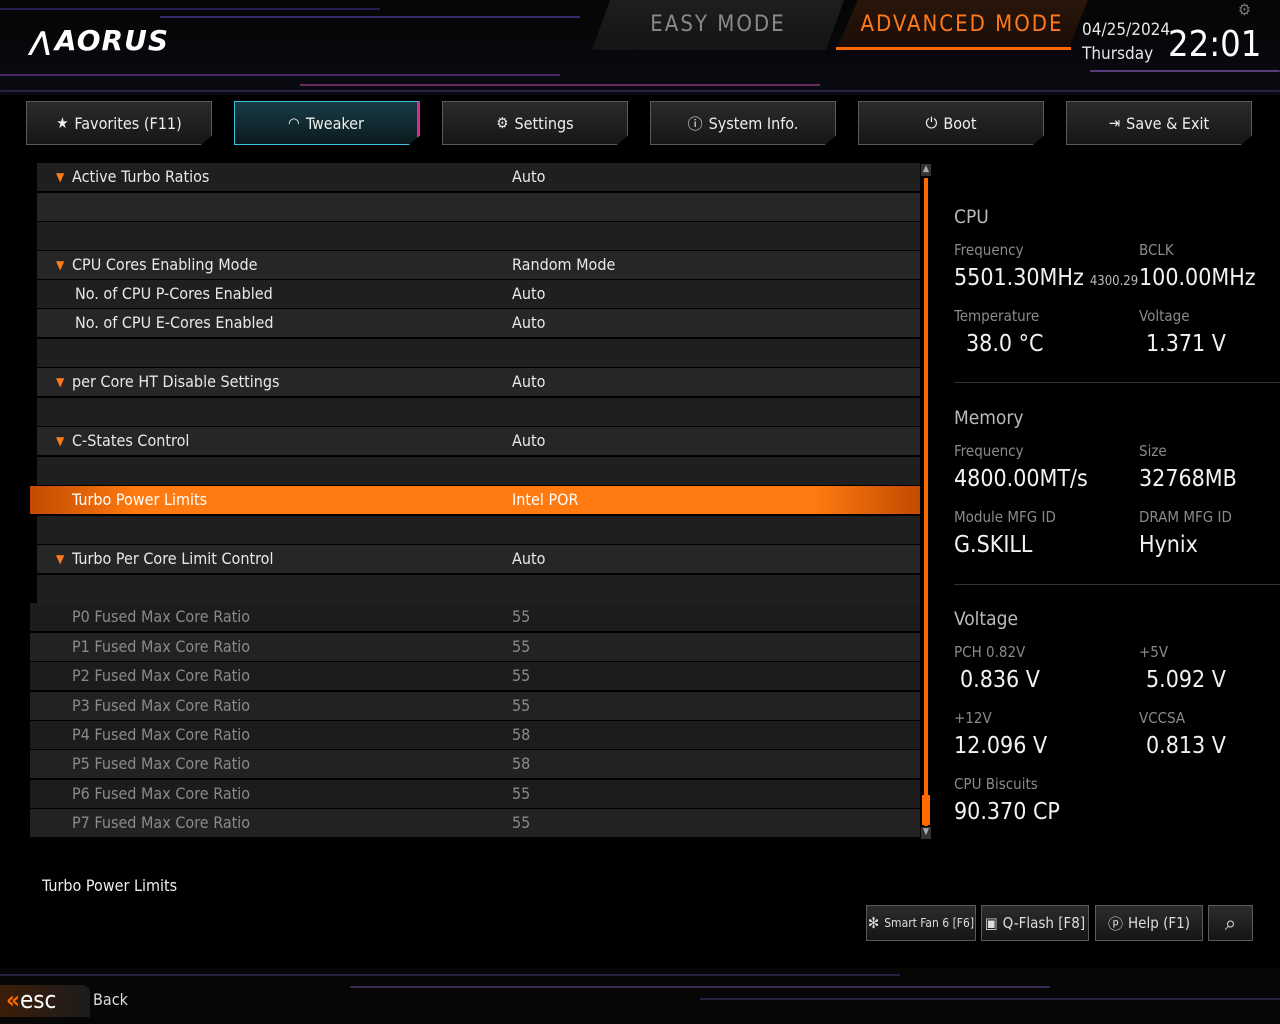 The width and height of the screenshot is (1280, 1024). I want to click on cpu-biscuits-value: 90.370 CP, so click(1007, 812).